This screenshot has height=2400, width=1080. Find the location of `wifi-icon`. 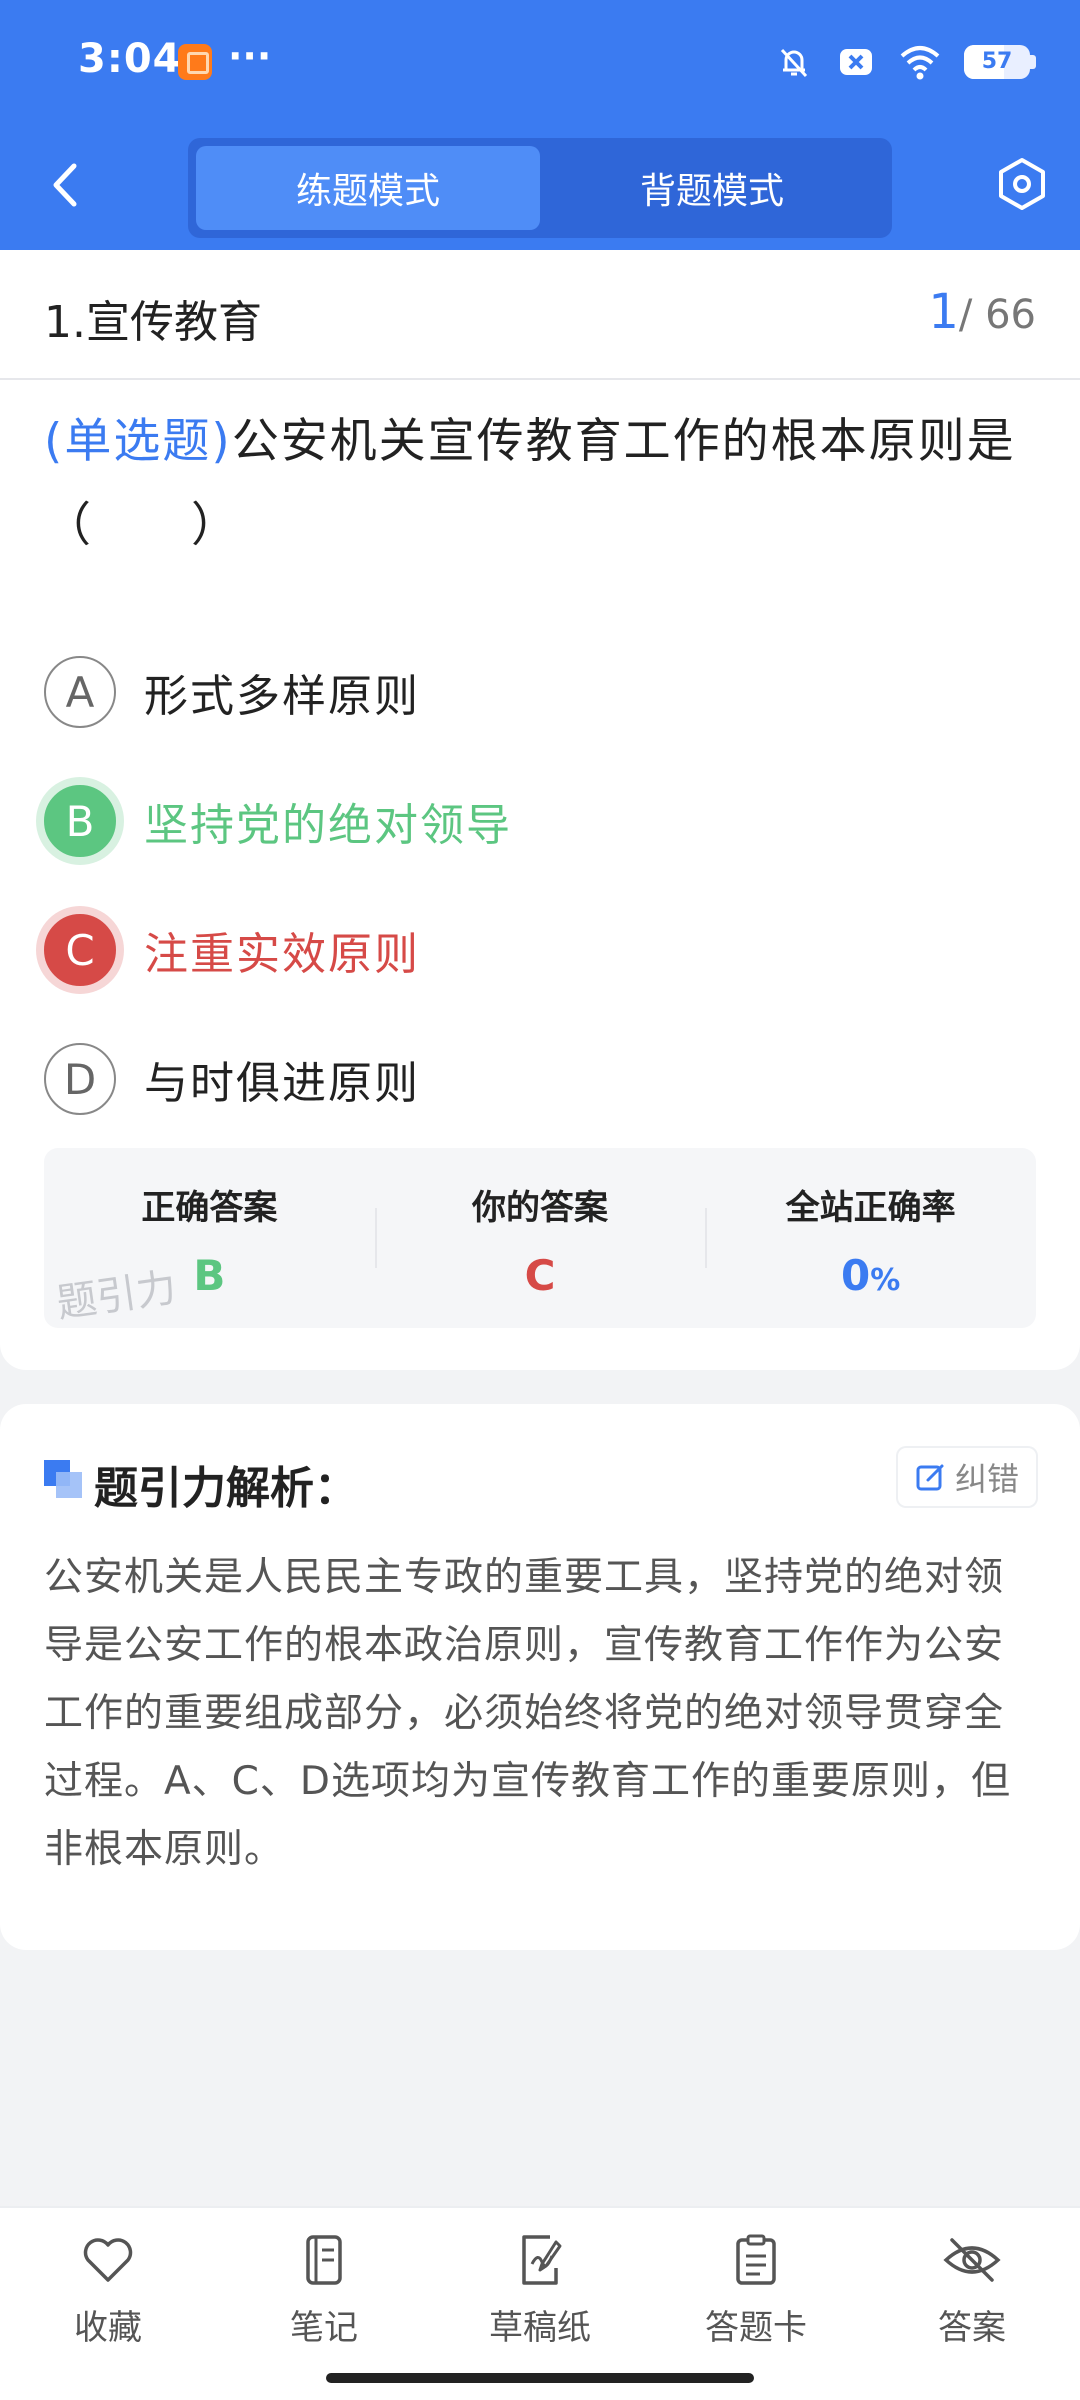

wifi-icon is located at coordinates (920, 63).